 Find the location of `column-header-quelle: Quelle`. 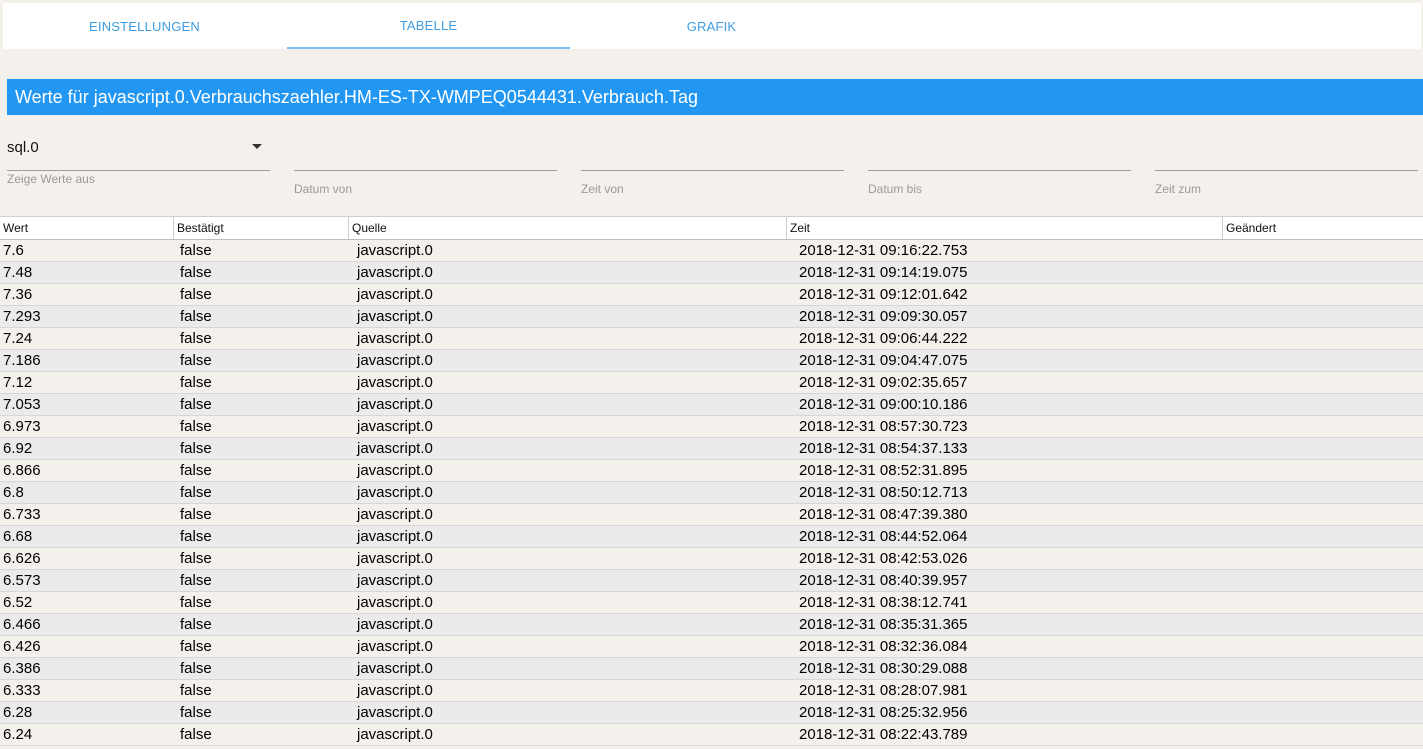

column-header-quelle: Quelle is located at coordinates (568, 228).